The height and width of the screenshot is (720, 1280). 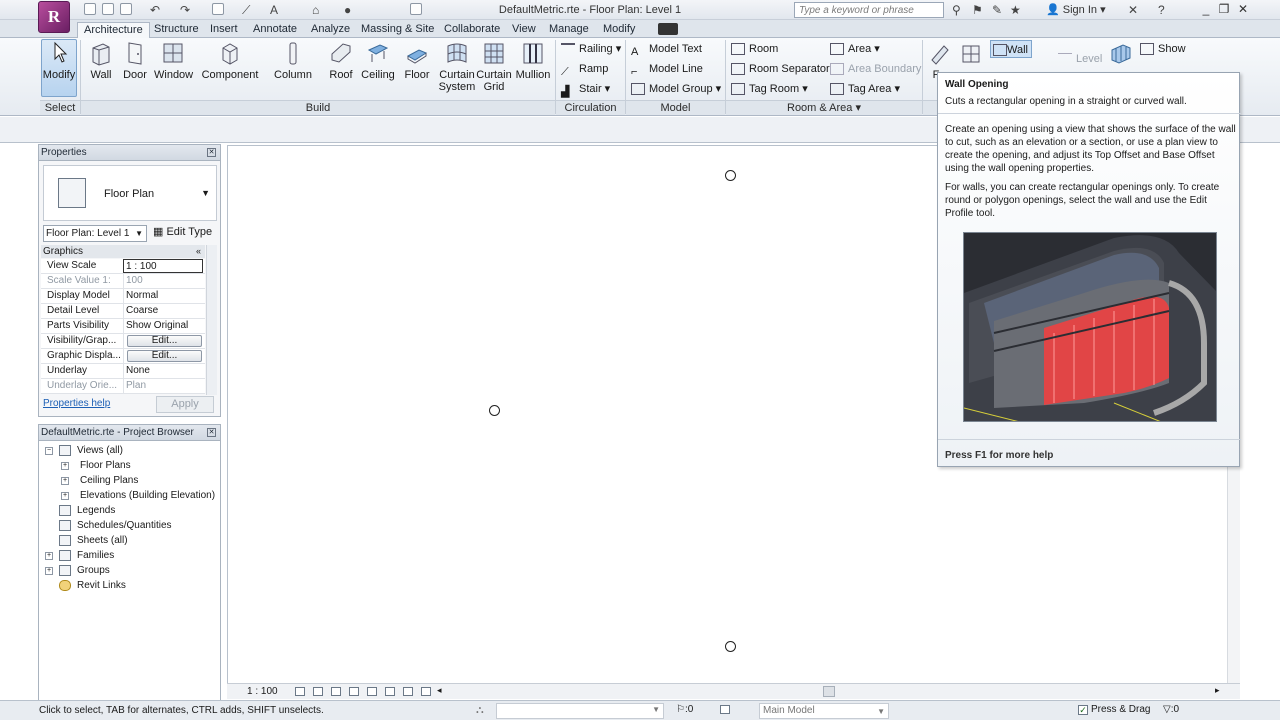 What do you see at coordinates (580, 711) in the screenshot?
I see `workset-dropdown: ▼` at bounding box center [580, 711].